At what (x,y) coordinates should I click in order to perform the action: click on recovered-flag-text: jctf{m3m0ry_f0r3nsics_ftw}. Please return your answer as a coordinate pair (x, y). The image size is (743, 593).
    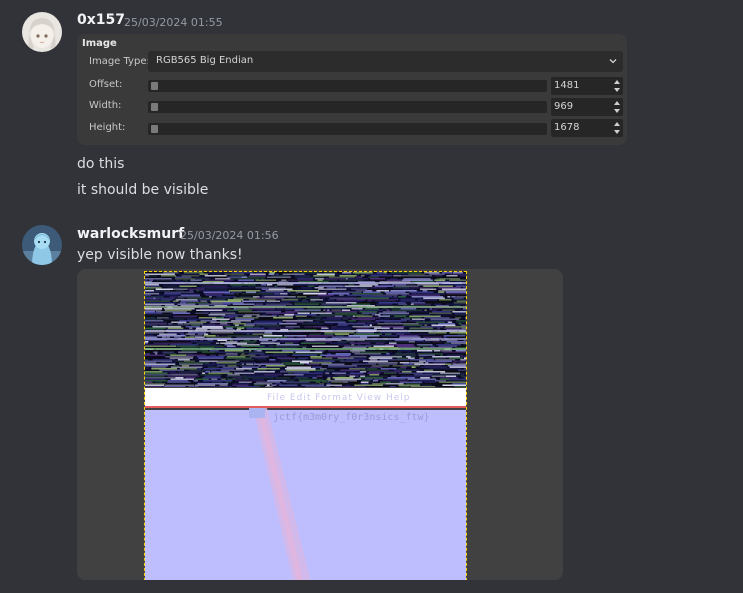
    Looking at the image, I should click on (351, 417).